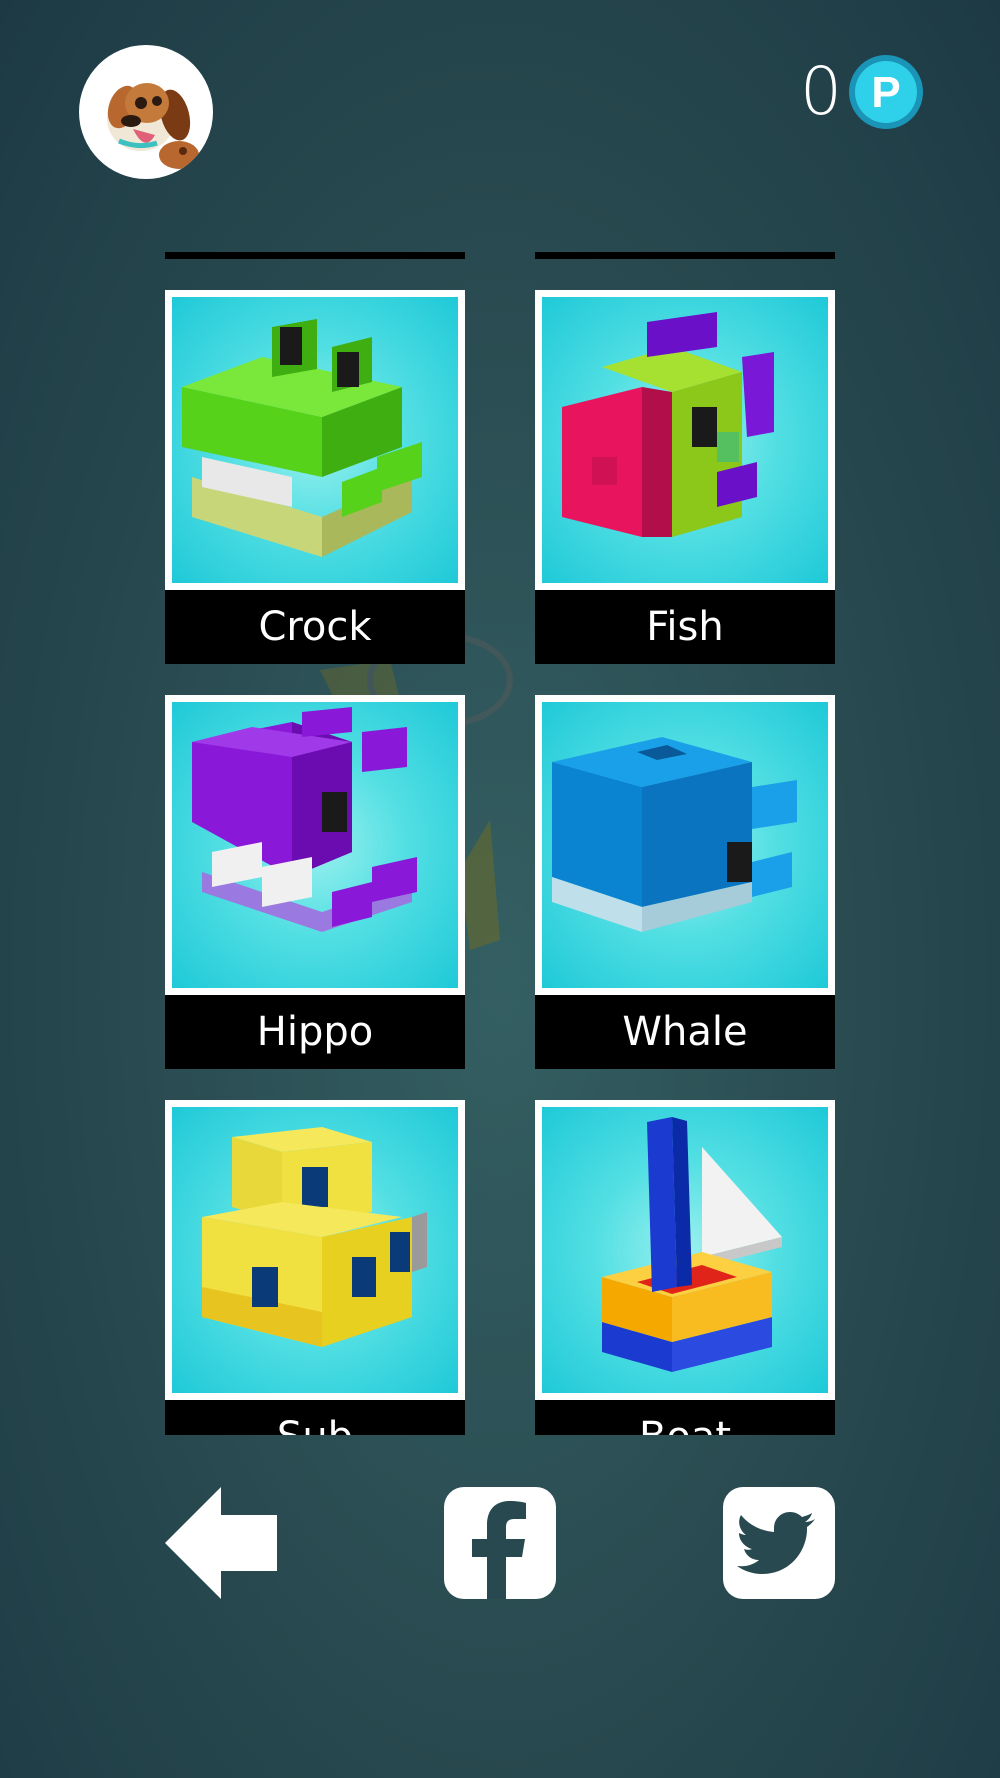  I want to click on player-avatar, so click(146, 112).